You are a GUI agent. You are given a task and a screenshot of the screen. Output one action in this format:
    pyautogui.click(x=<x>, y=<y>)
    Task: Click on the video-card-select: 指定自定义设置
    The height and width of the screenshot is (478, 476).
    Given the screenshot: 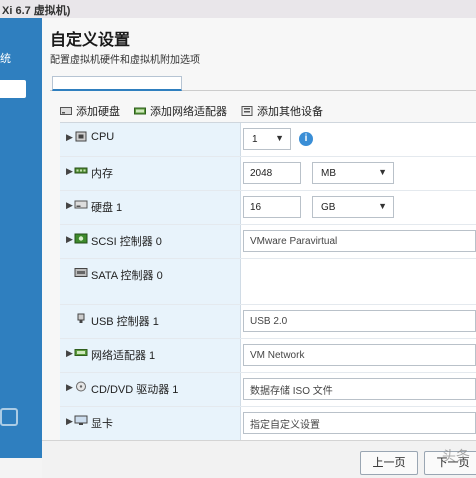 What is the action you would take?
    pyautogui.click(x=359, y=423)
    